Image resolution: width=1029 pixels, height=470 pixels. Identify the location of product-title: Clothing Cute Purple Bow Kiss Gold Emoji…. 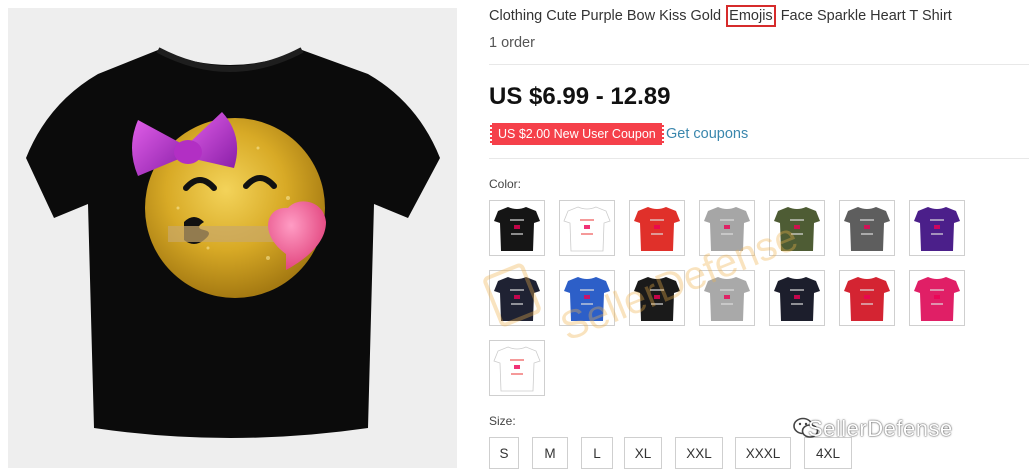
(720, 16).